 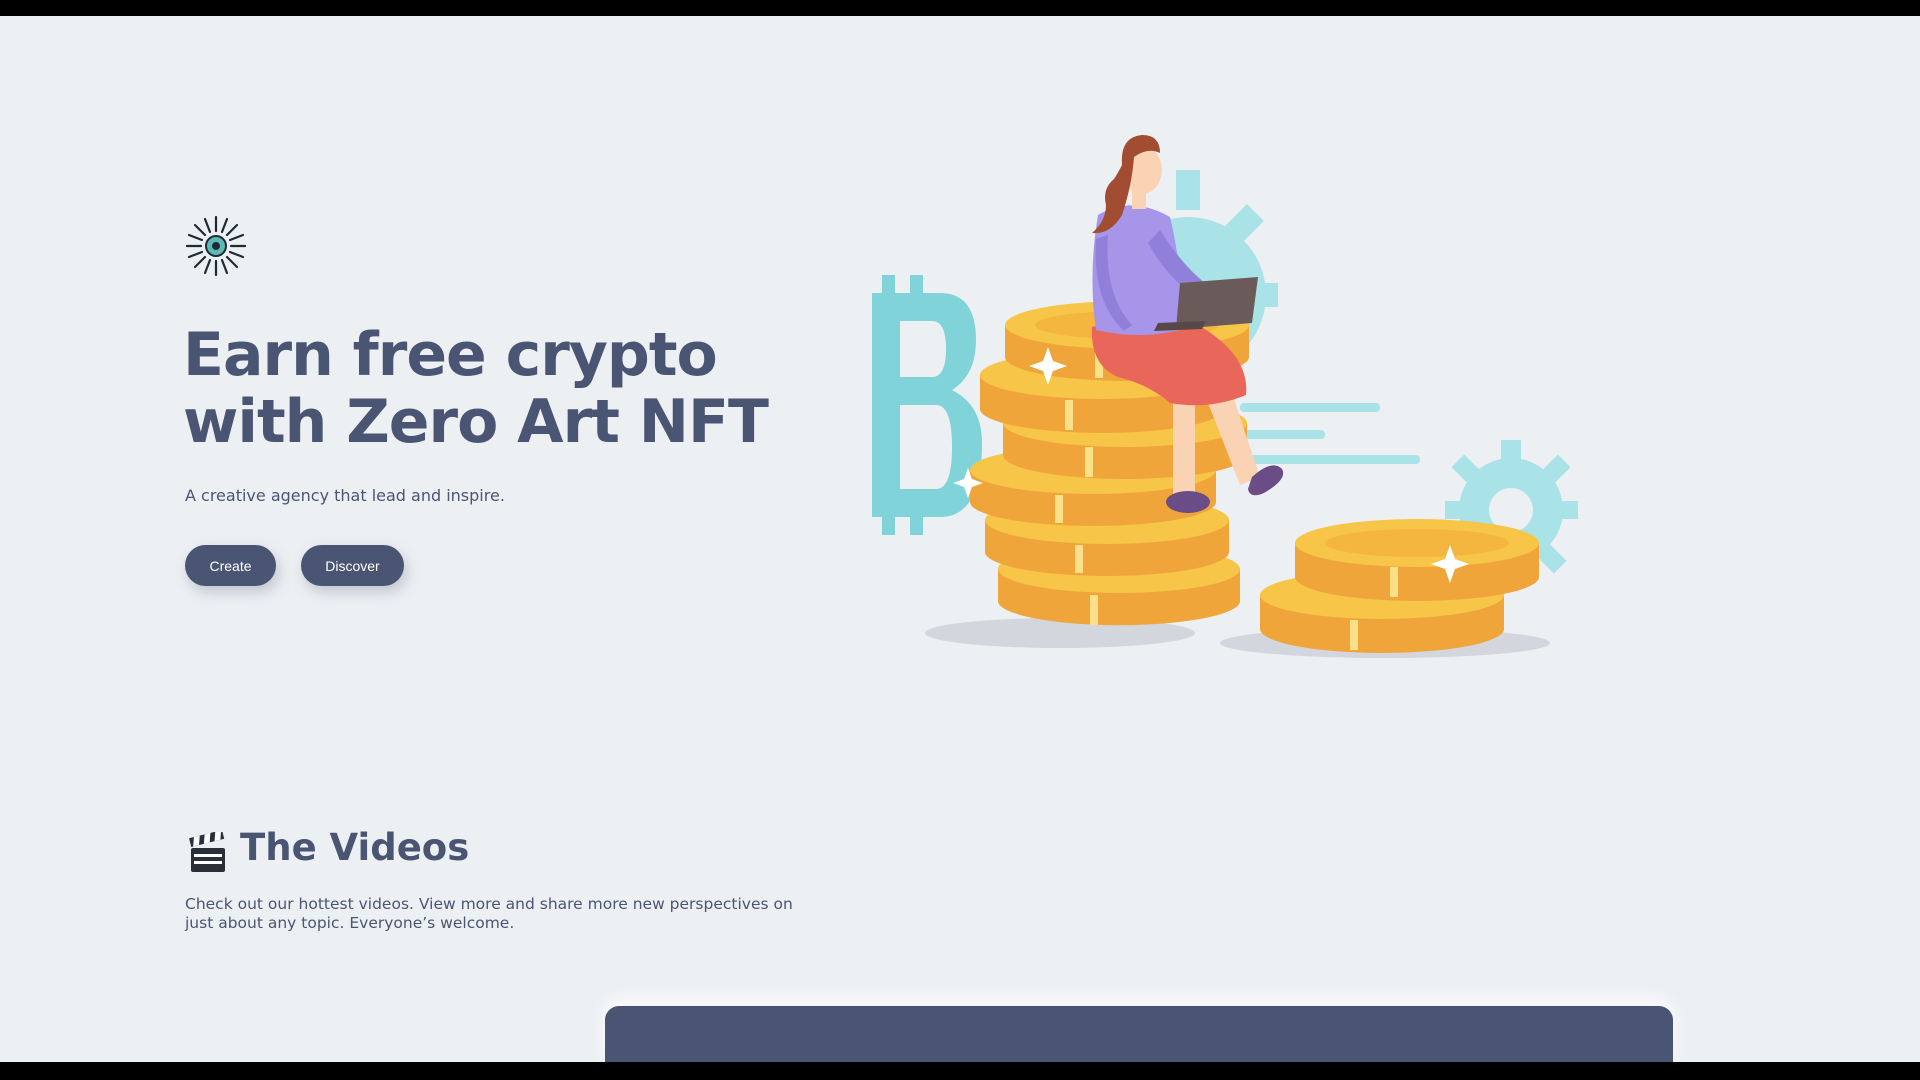 What do you see at coordinates (960, 1071) in the screenshot?
I see `bottom-letterbox-bar` at bounding box center [960, 1071].